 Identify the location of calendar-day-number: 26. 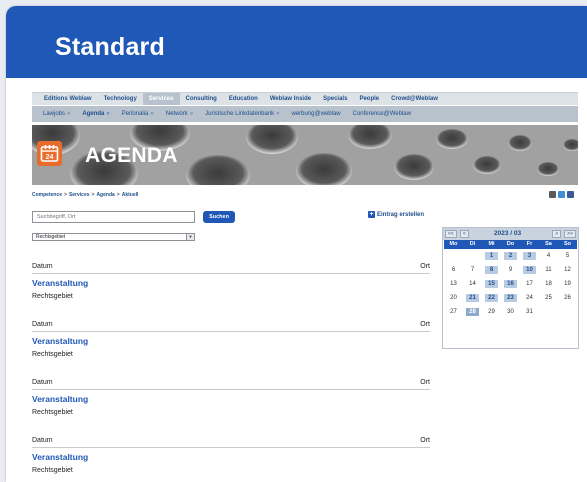
(567, 298).